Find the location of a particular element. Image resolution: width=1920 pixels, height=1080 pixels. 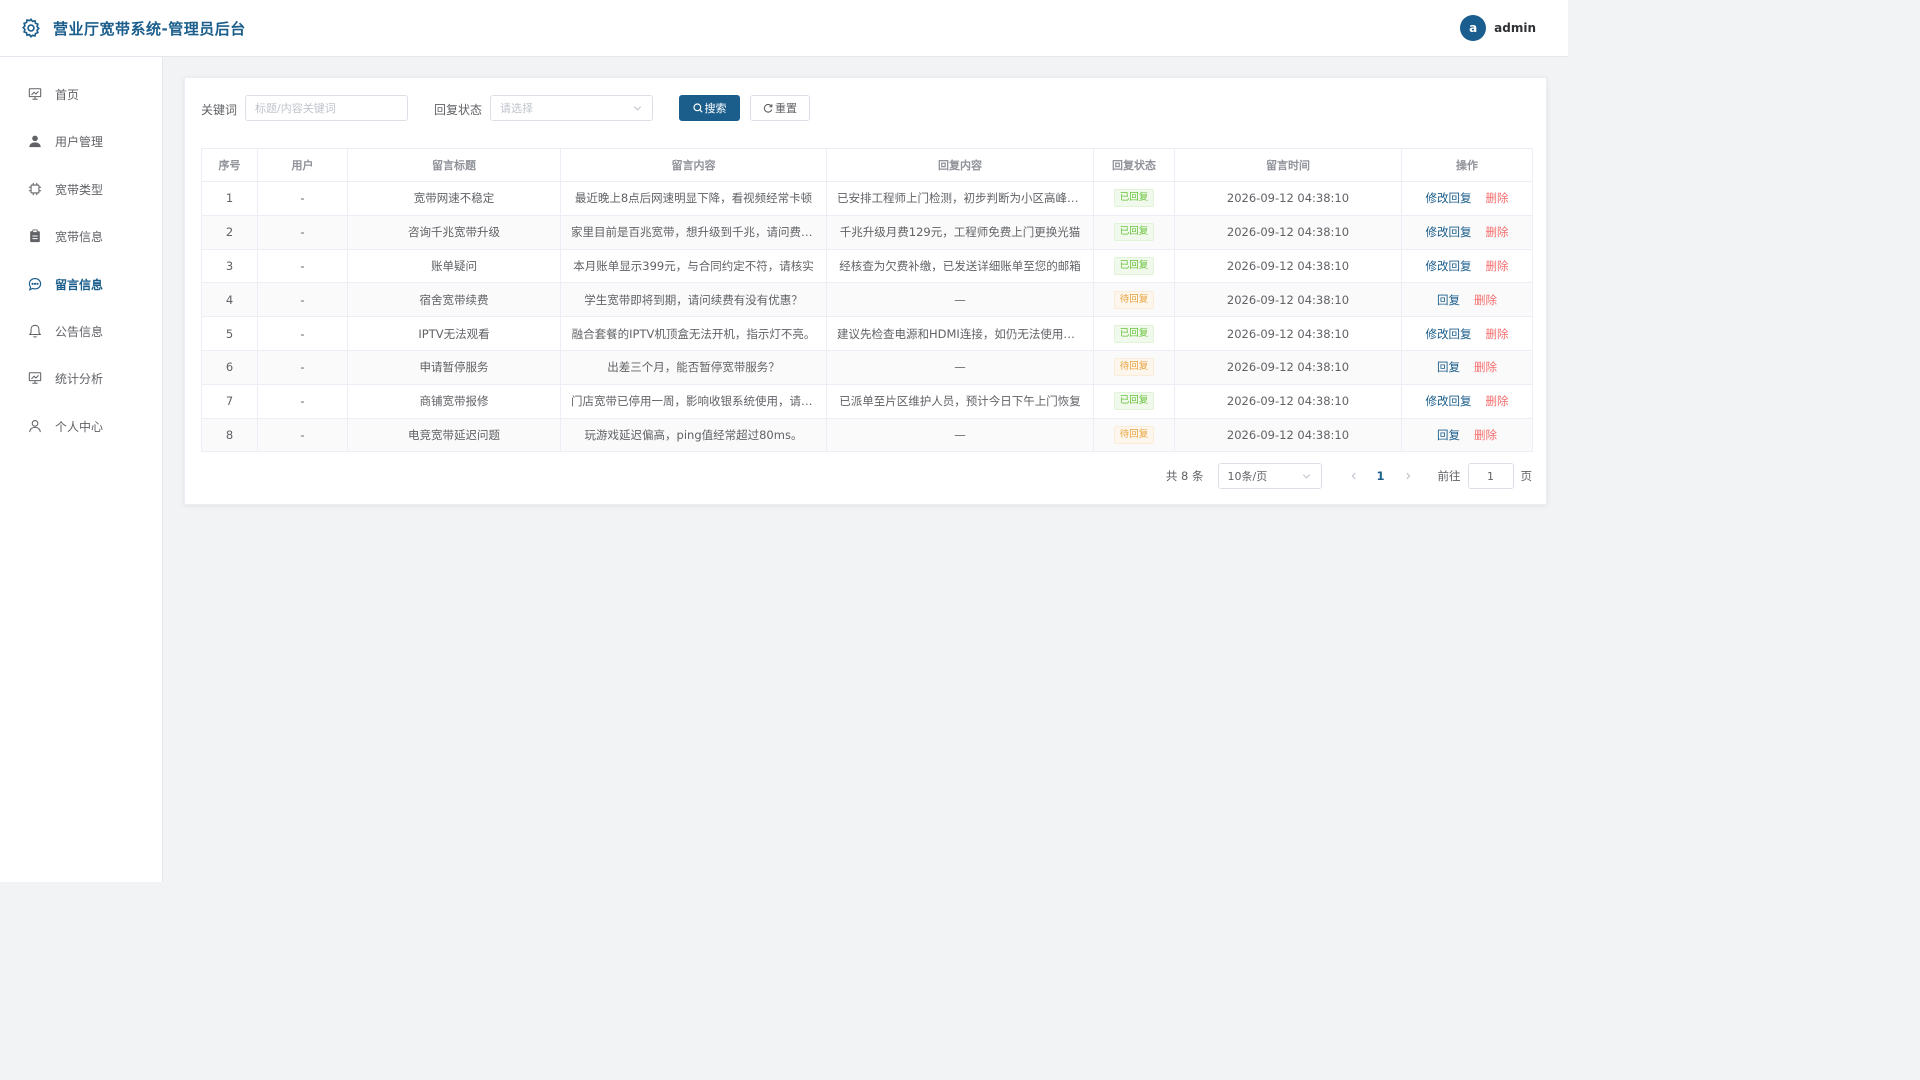

sidebar-item-label: 公告信息 is located at coordinates (79, 331).